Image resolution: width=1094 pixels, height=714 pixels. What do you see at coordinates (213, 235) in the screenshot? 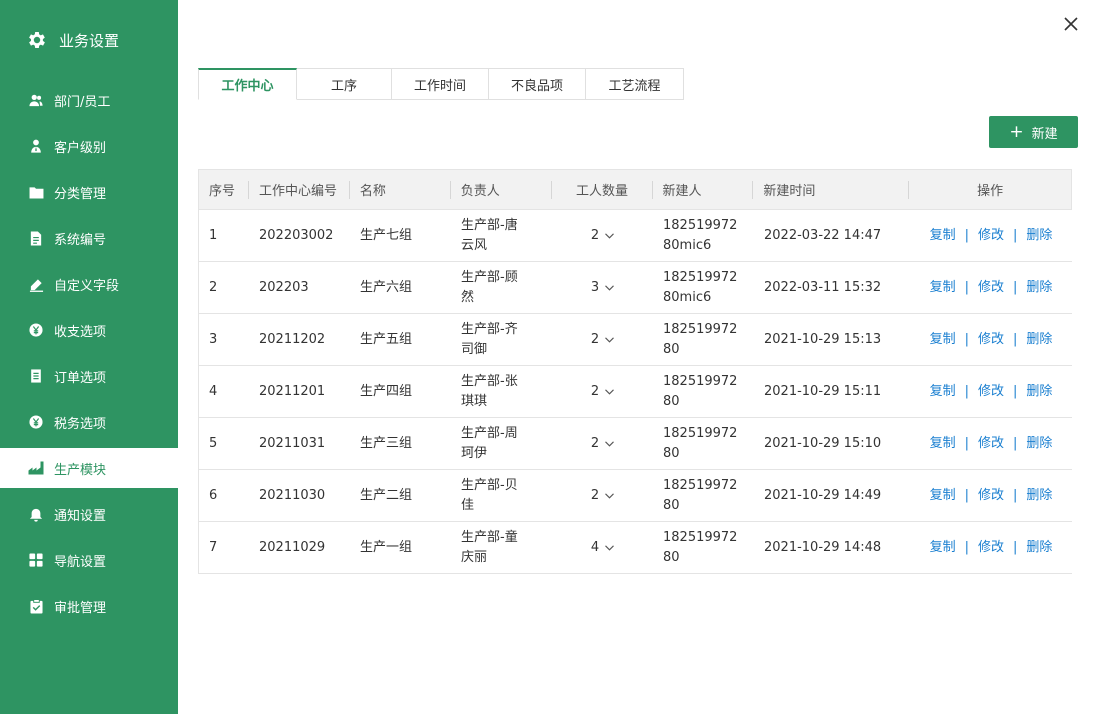
I see `cell-no: 1` at bounding box center [213, 235].